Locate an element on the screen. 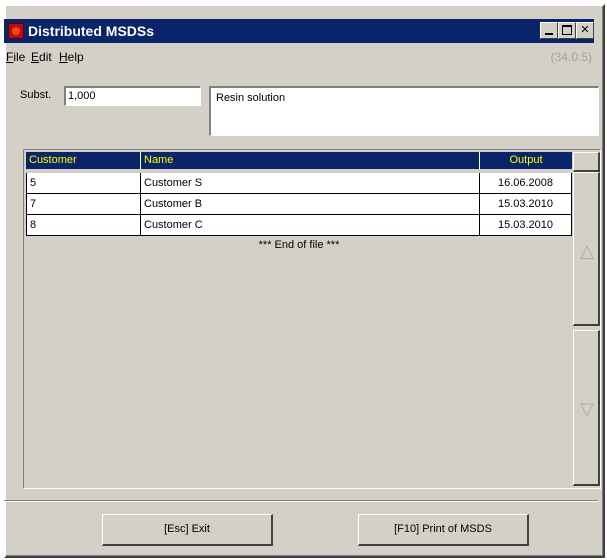  print-msds-button-label: [F10] Print of MSDS is located at coordinates (443, 529).